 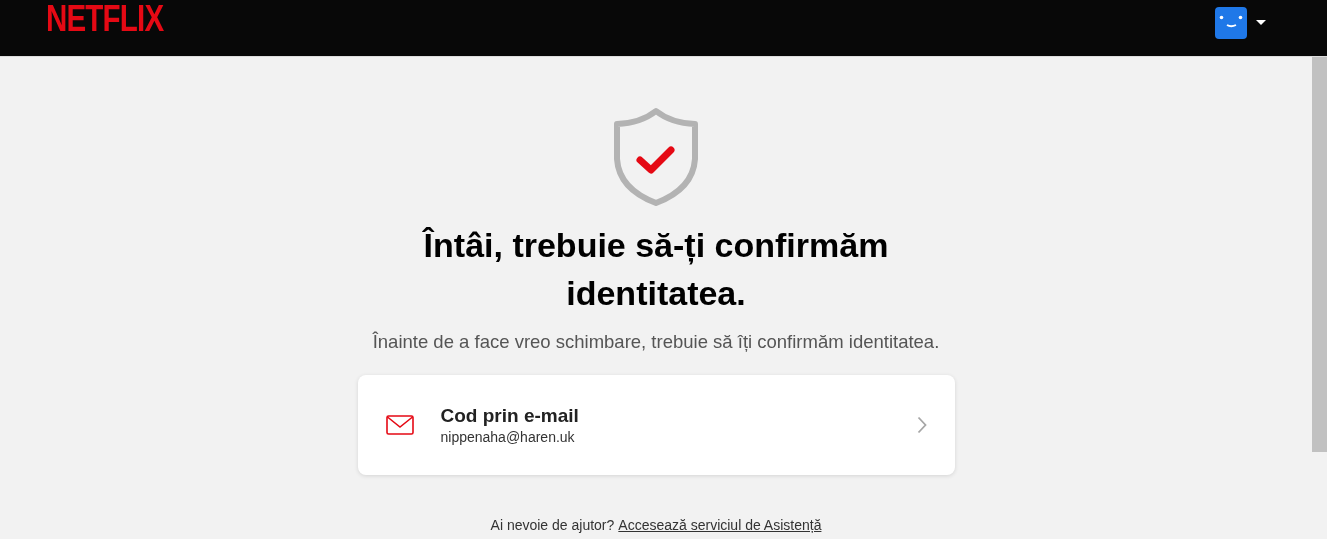 I want to click on envelope-icon, so click(x=399, y=425).